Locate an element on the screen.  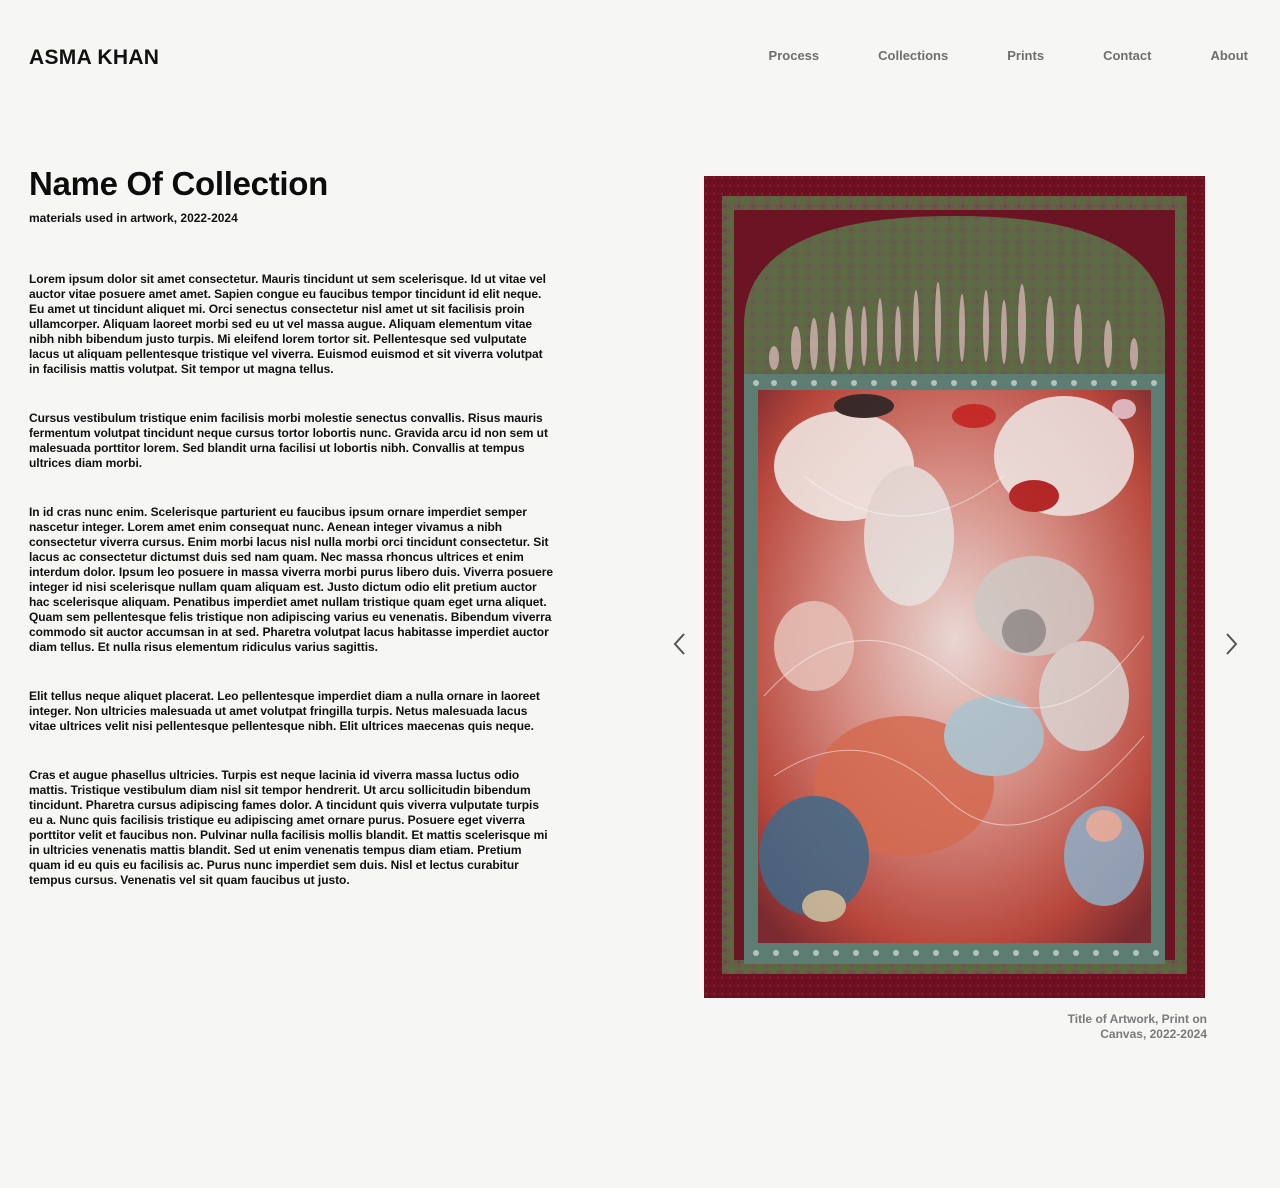
main-nav: Process Collections Prints Contact About is located at coordinates (1008, 56).